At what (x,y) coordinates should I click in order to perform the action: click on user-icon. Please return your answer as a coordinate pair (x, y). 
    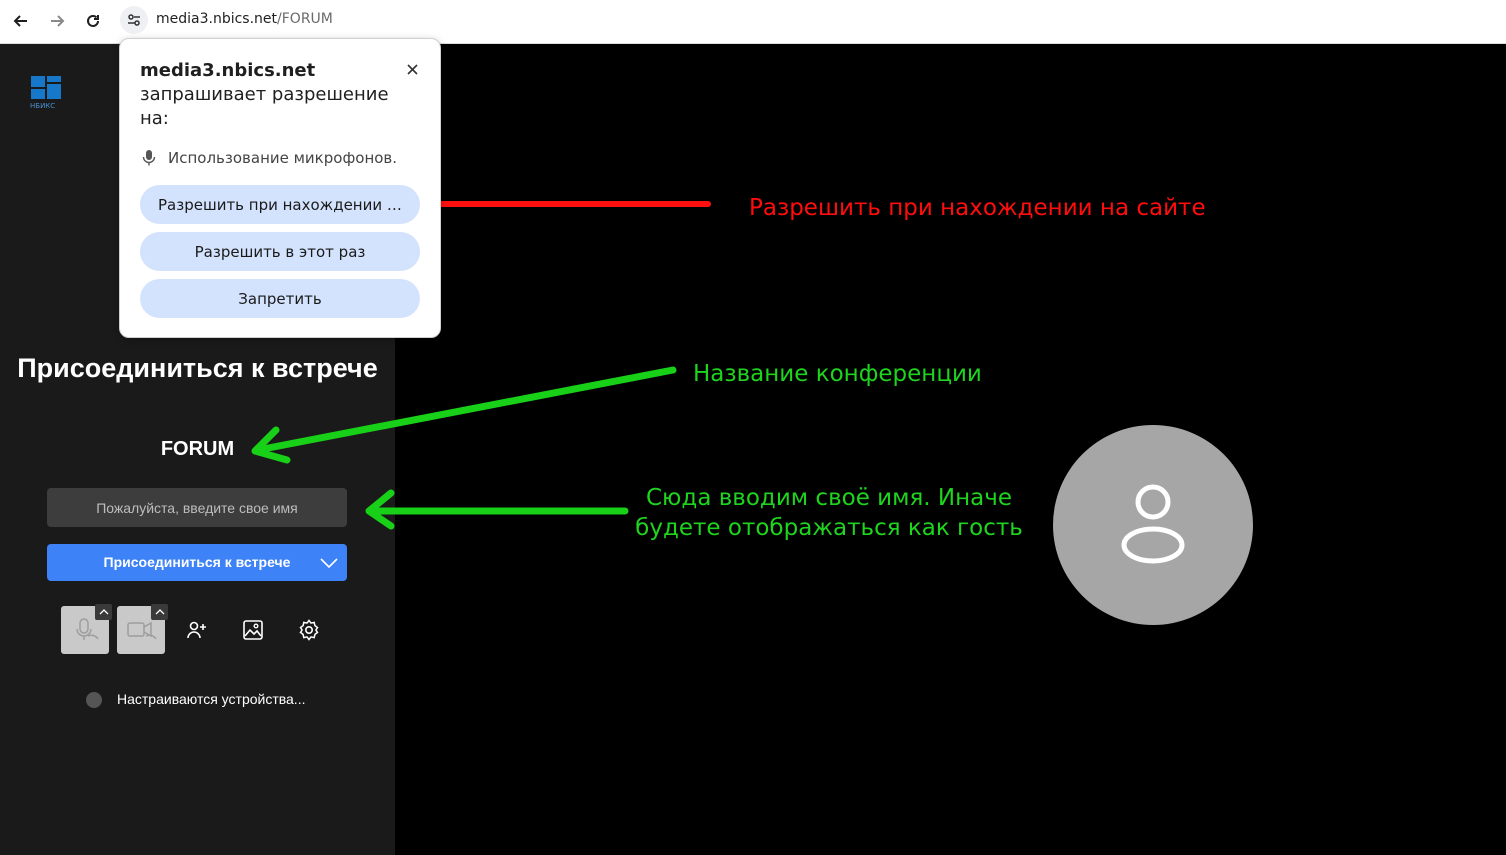
    Looking at the image, I should click on (1153, 524).